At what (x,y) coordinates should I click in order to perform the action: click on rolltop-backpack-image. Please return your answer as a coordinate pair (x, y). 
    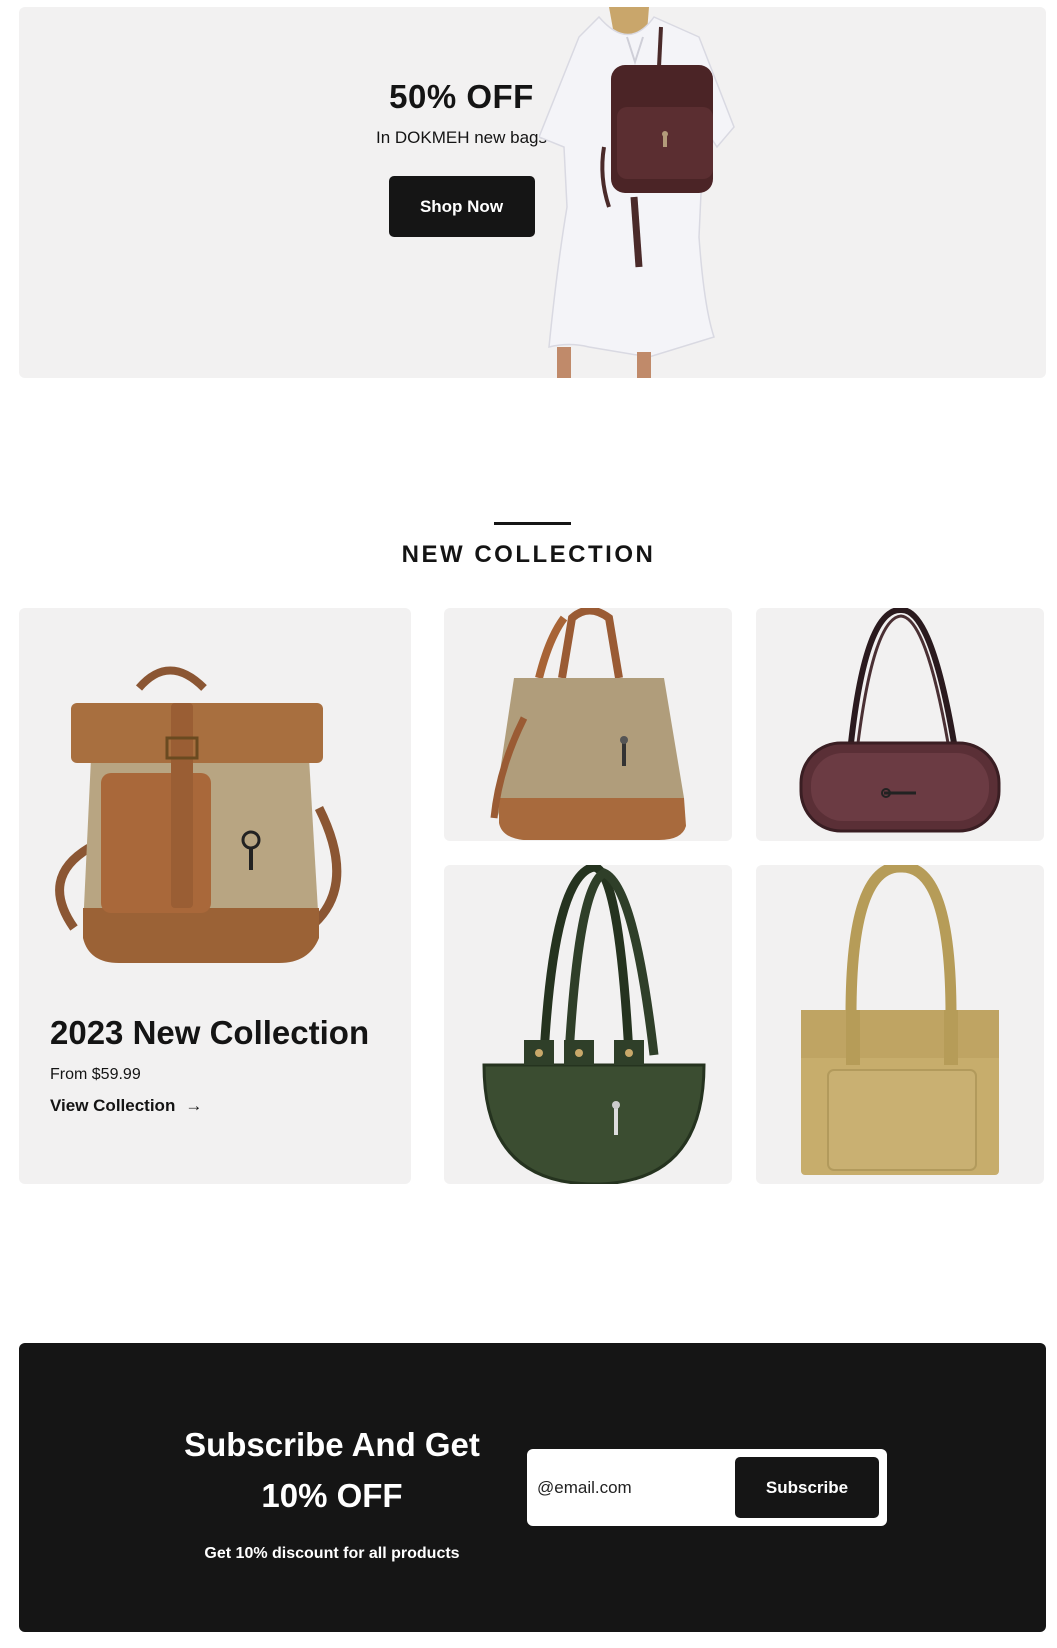
    Looking at the image, I should click on (198, 814).